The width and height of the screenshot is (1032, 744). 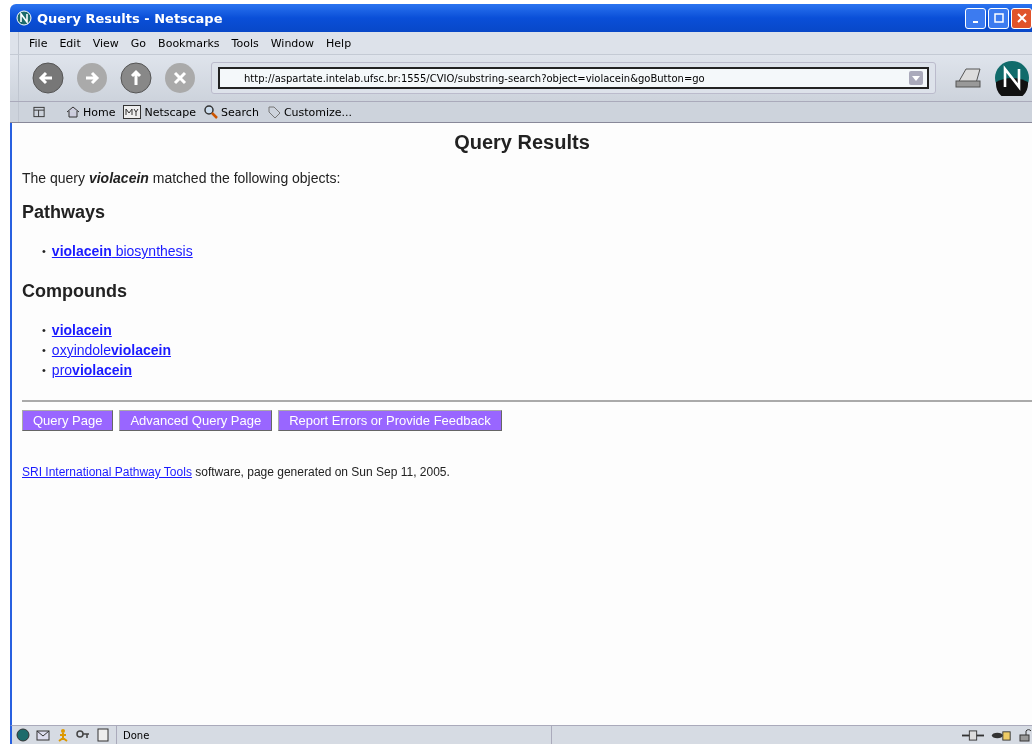 I want to click on result-link: oxyindoleviolacein, so click(x=111, y=350).